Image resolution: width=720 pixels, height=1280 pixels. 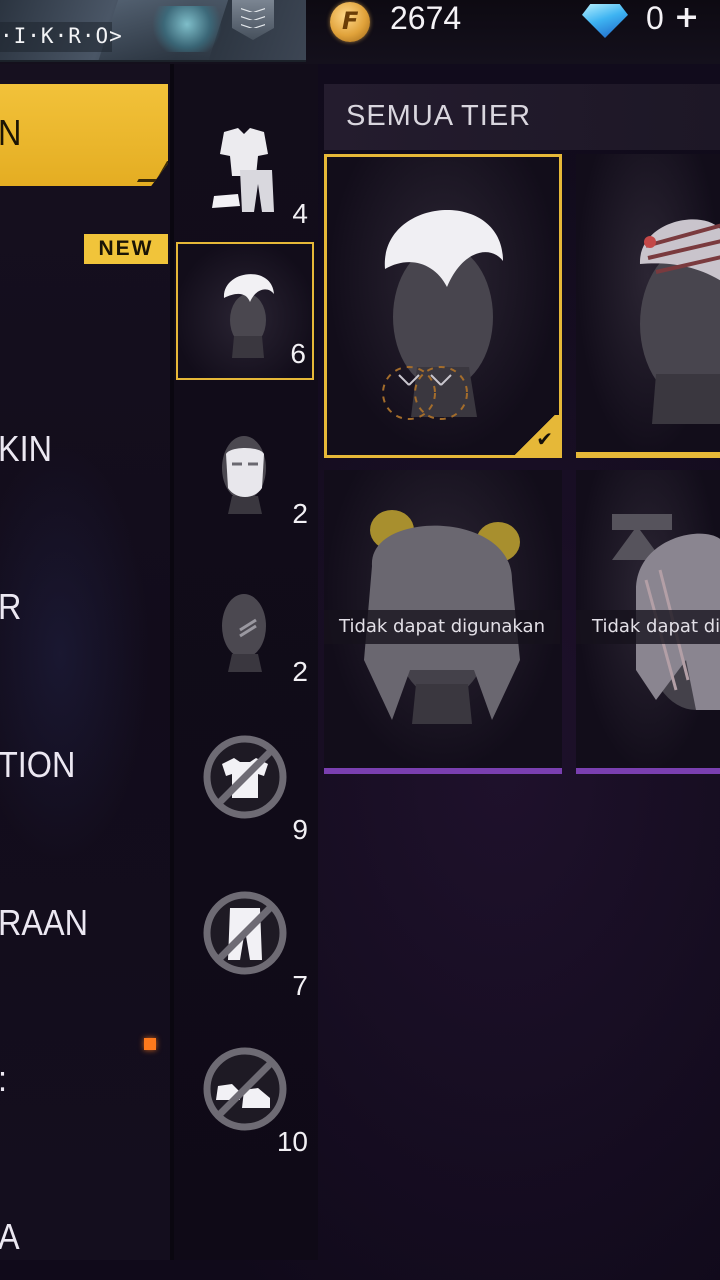 What do you see at coordinates (10, 1237) in the screenshot?
I see `category-tab-a: A` at bounding box center [10, 1237].